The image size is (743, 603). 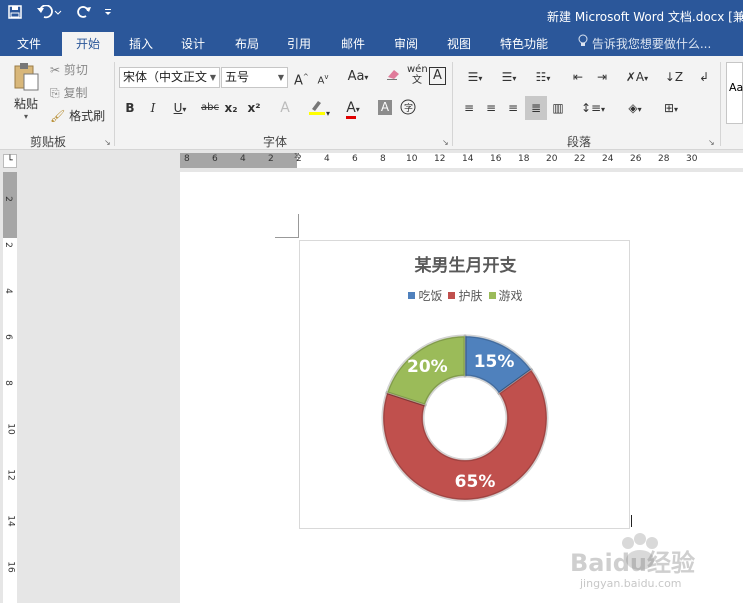 What do you see at coordinates (323, 79) in the screenshot?
I see `shrink-font-button: Av` at bounding box center [323, 79].